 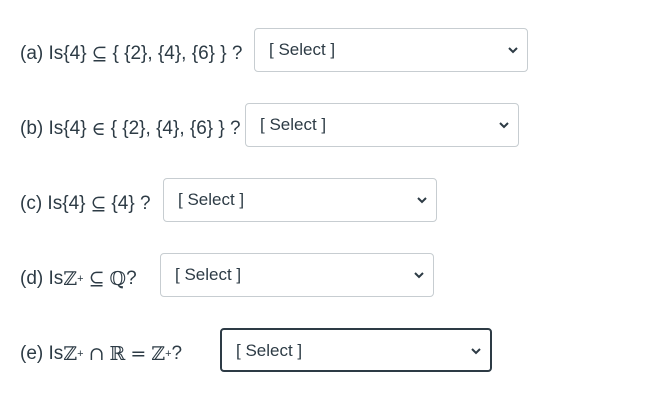 What do you see at coordinates (131, 203) in the screenshot?
I see `question-c-rhs: {4} ?` at bounding box center [131, 203].